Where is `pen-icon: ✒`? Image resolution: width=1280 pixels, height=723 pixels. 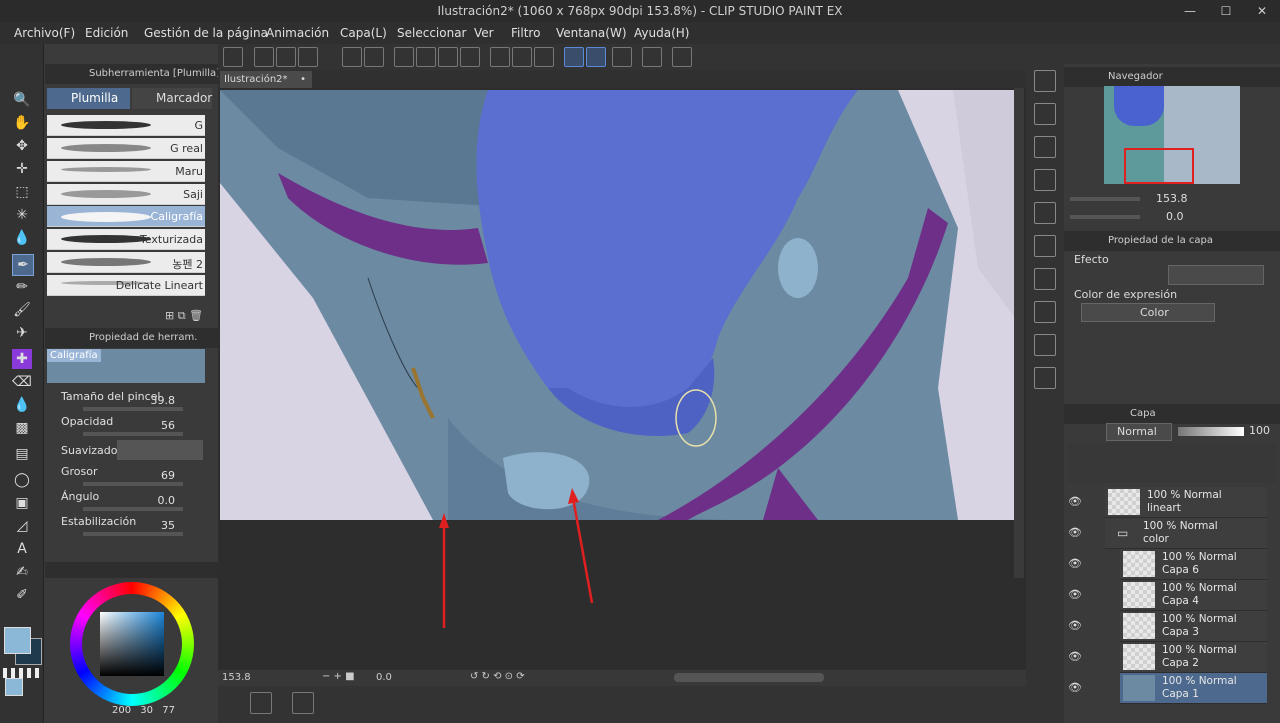
pen-icon: ✒ is located at coordinates (23, 265).